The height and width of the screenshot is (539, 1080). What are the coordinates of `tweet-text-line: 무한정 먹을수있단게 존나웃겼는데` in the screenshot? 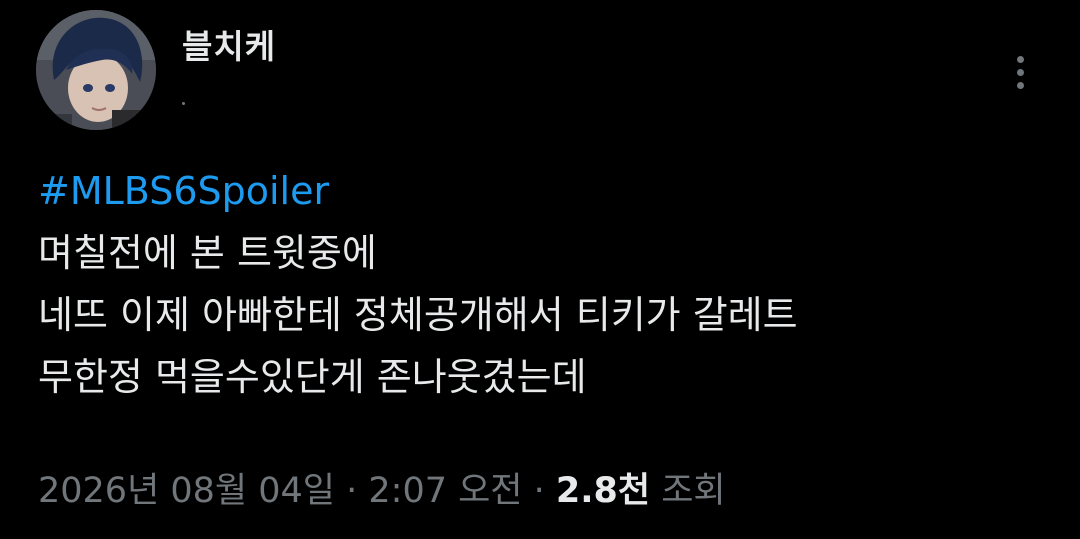 It's located at (312, 377).